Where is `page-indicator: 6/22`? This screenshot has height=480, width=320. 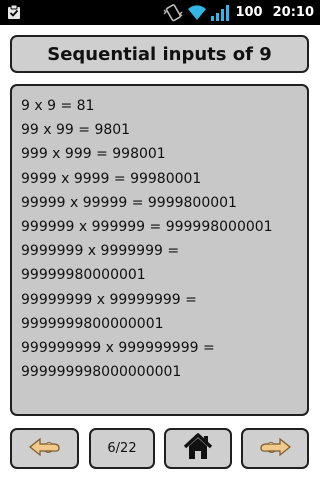 page-indicator: 6/22 is located at coordinates (122, 448).